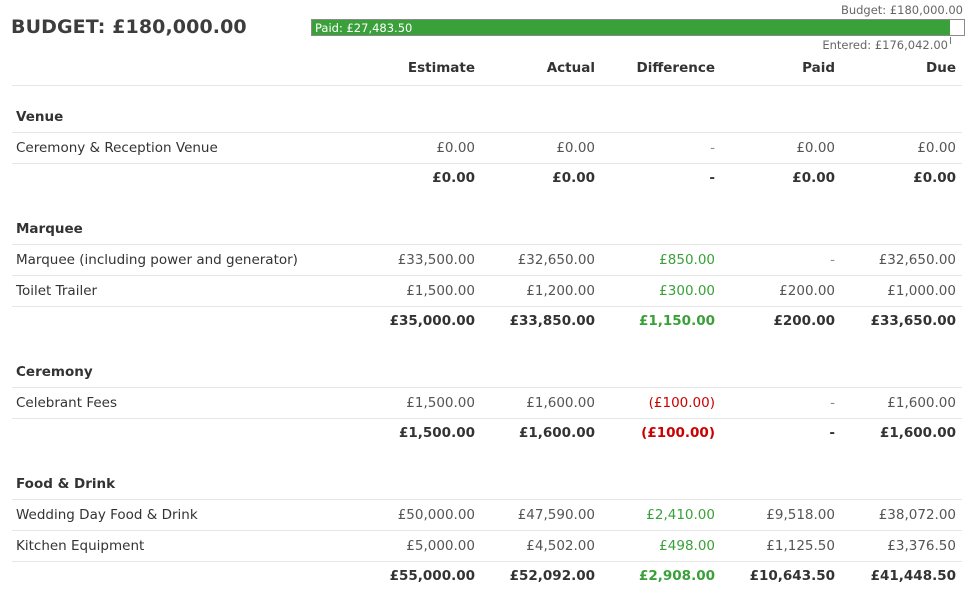  What do you see at coordinates (556, 515) in the screenshot?
I see `line-item-actual: £47,590.00` at bounding box center [556, 515].